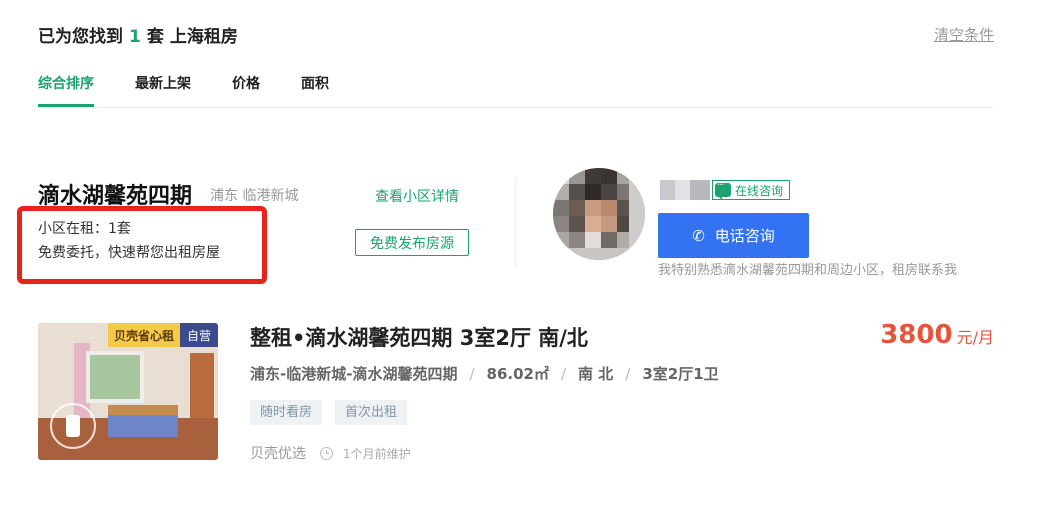 The image size is (1052, 506). What do you see at coordinates (66, 90) in the screenshot?
I see `tab-comprehensive-sort: 综合排序` at bounding box center [66, 90].